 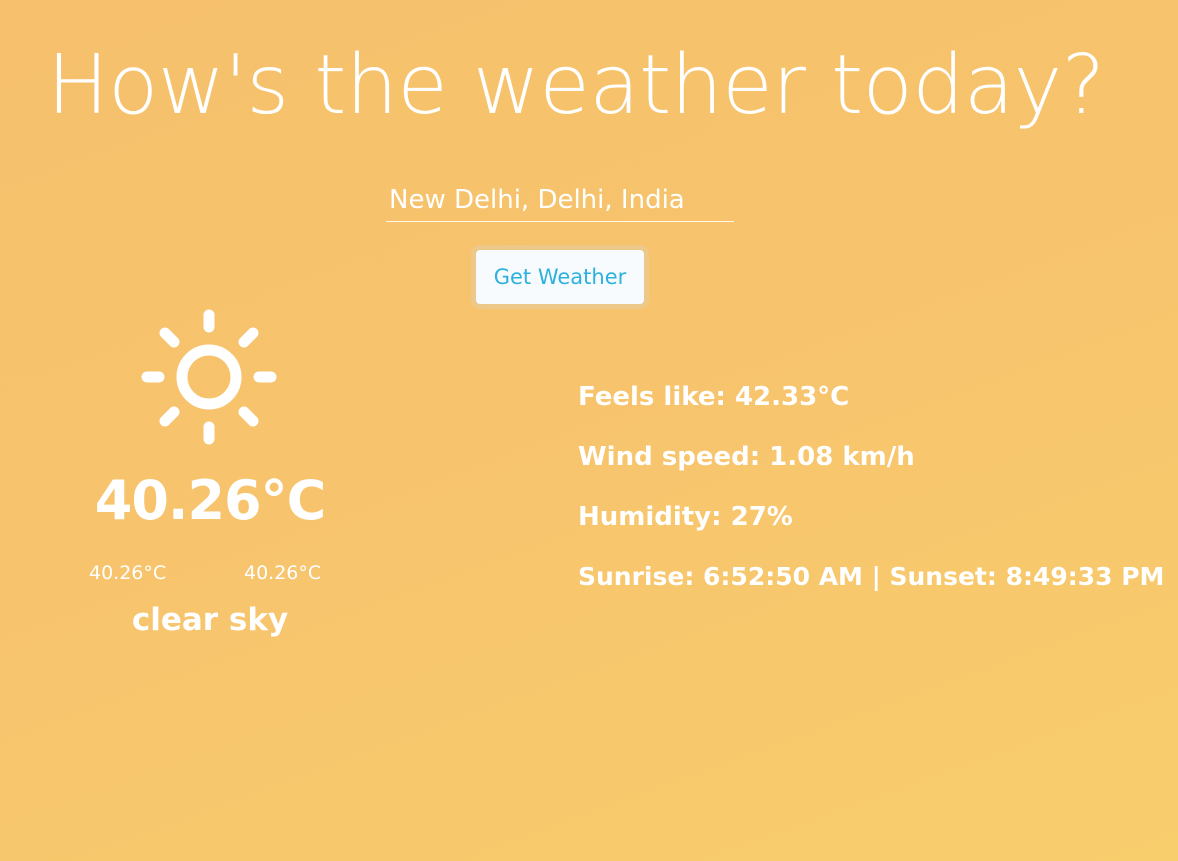 I want to click on feels-like: Feels like: 42.33°C, so click(x=714, y=397).